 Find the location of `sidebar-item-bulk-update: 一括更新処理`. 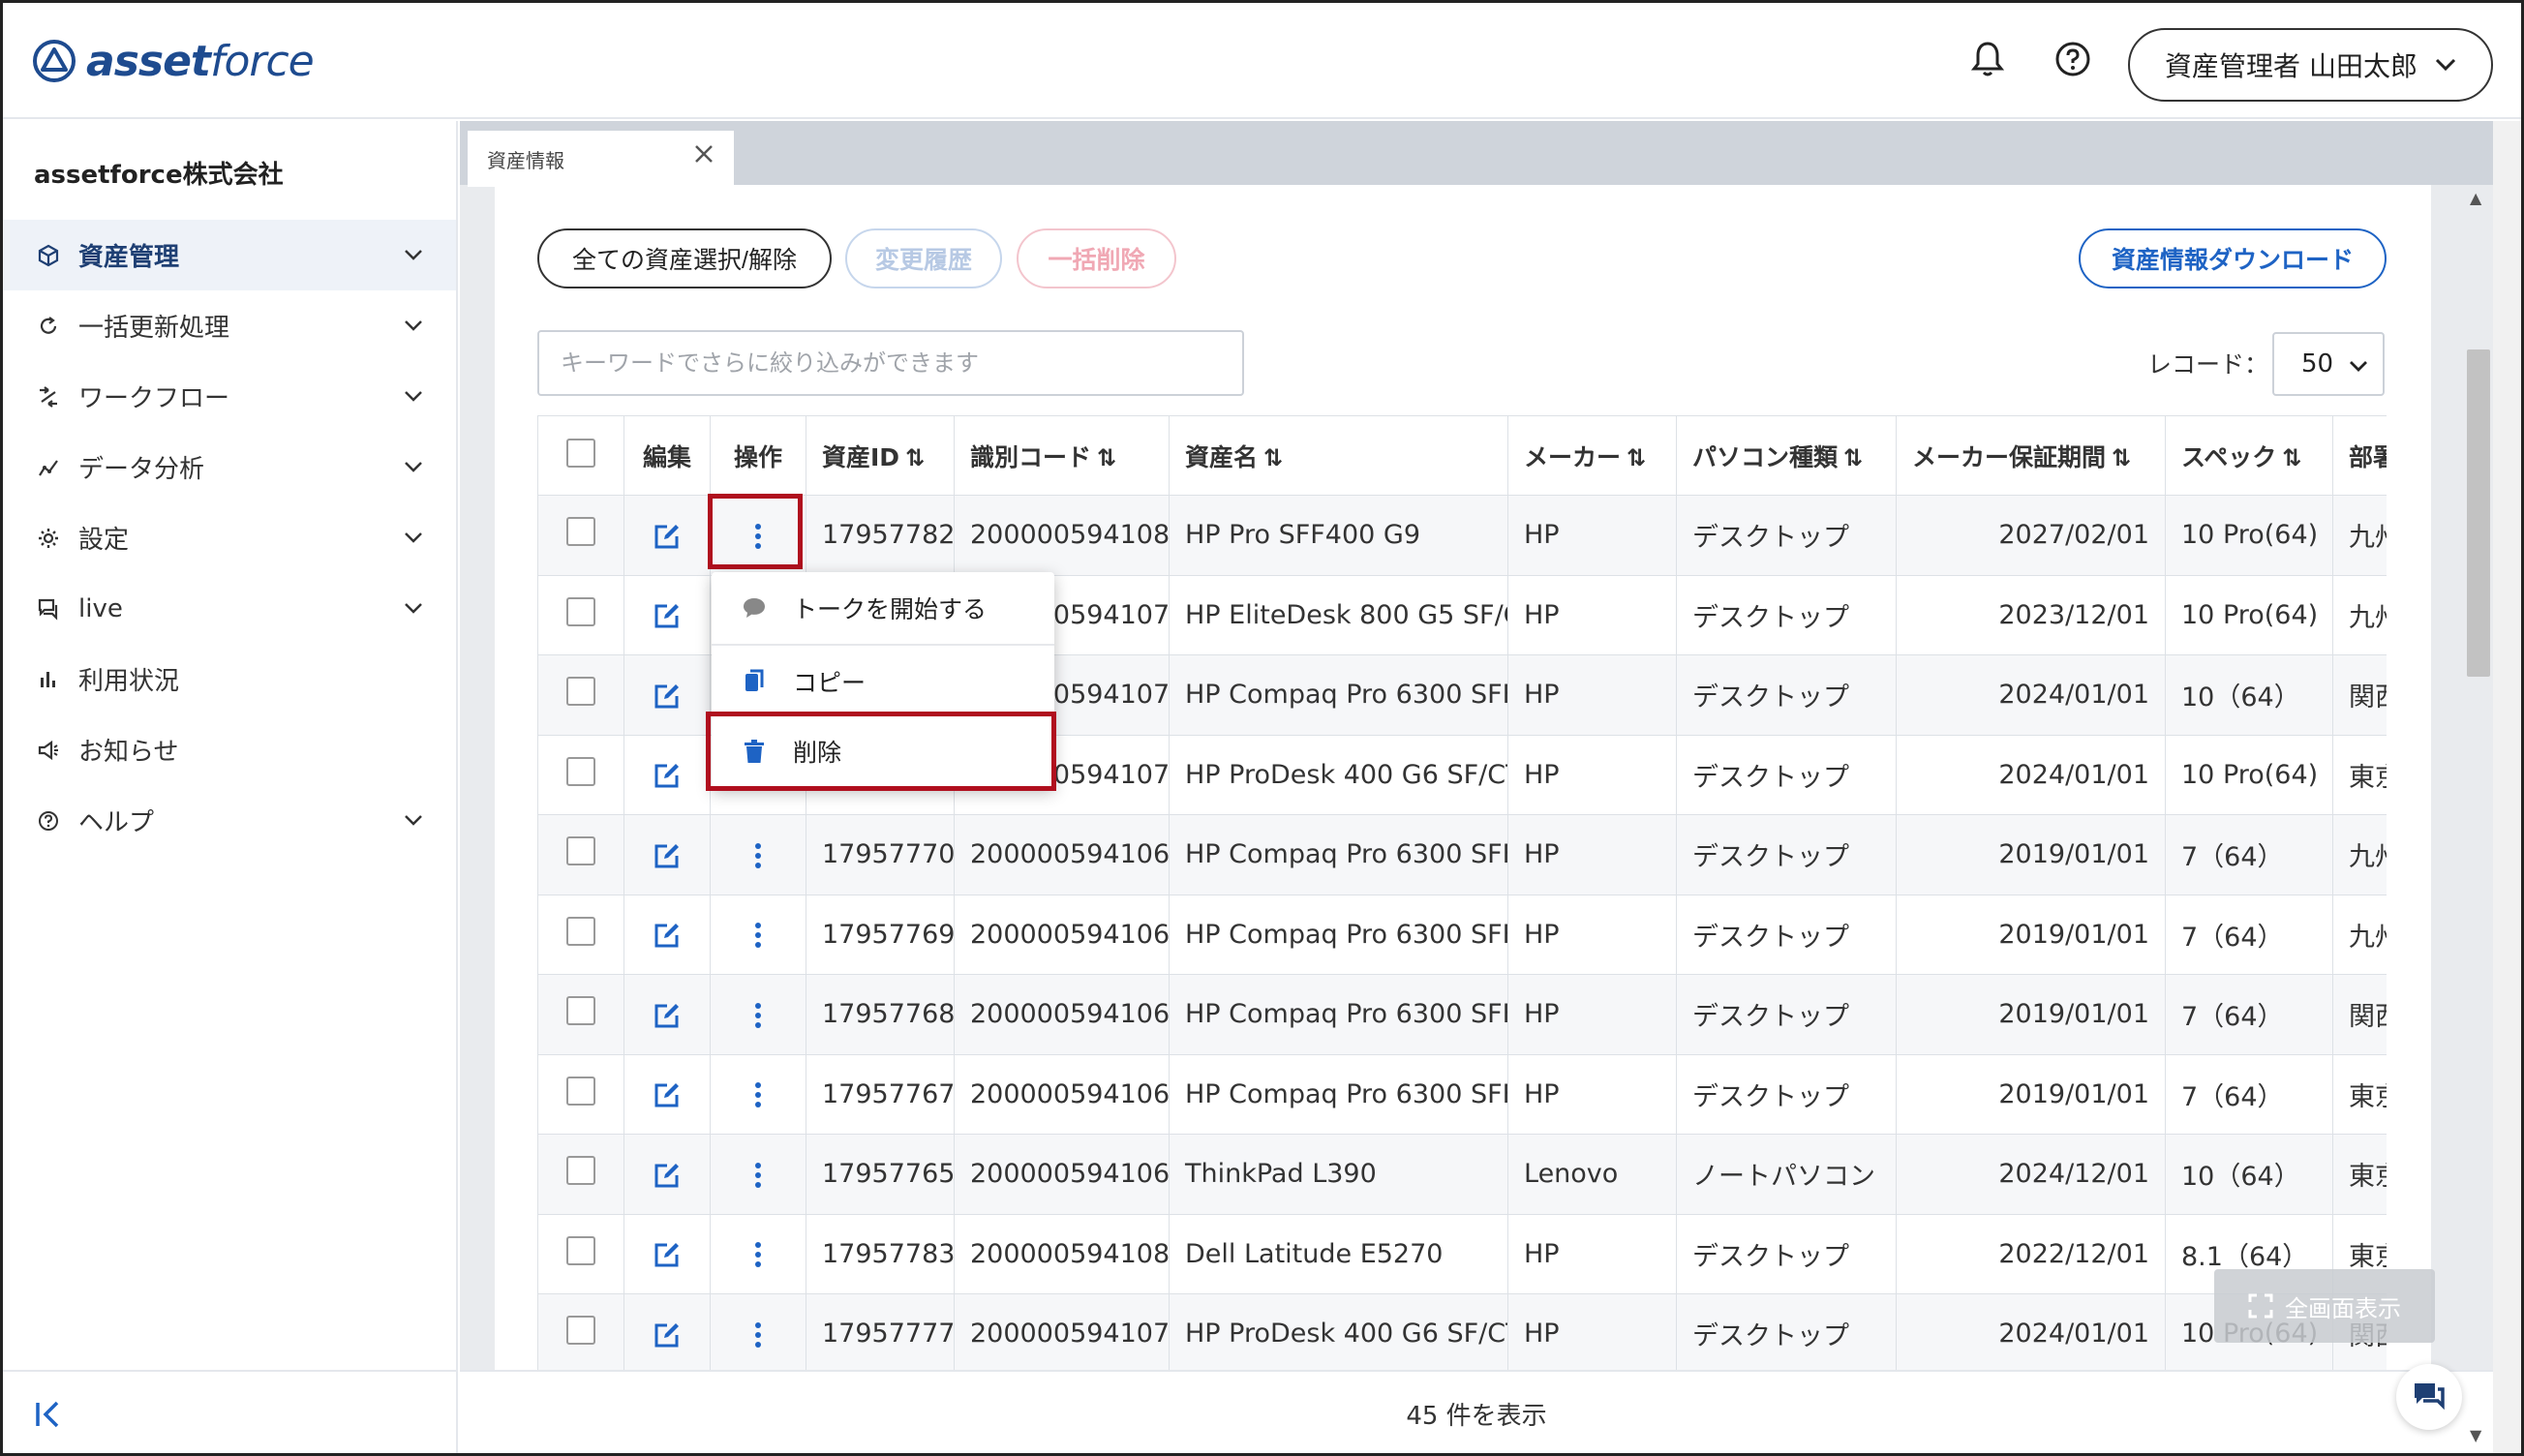

sidebar-item-bulk-update: 一括更新処理 is located at coordinates (229, 326).